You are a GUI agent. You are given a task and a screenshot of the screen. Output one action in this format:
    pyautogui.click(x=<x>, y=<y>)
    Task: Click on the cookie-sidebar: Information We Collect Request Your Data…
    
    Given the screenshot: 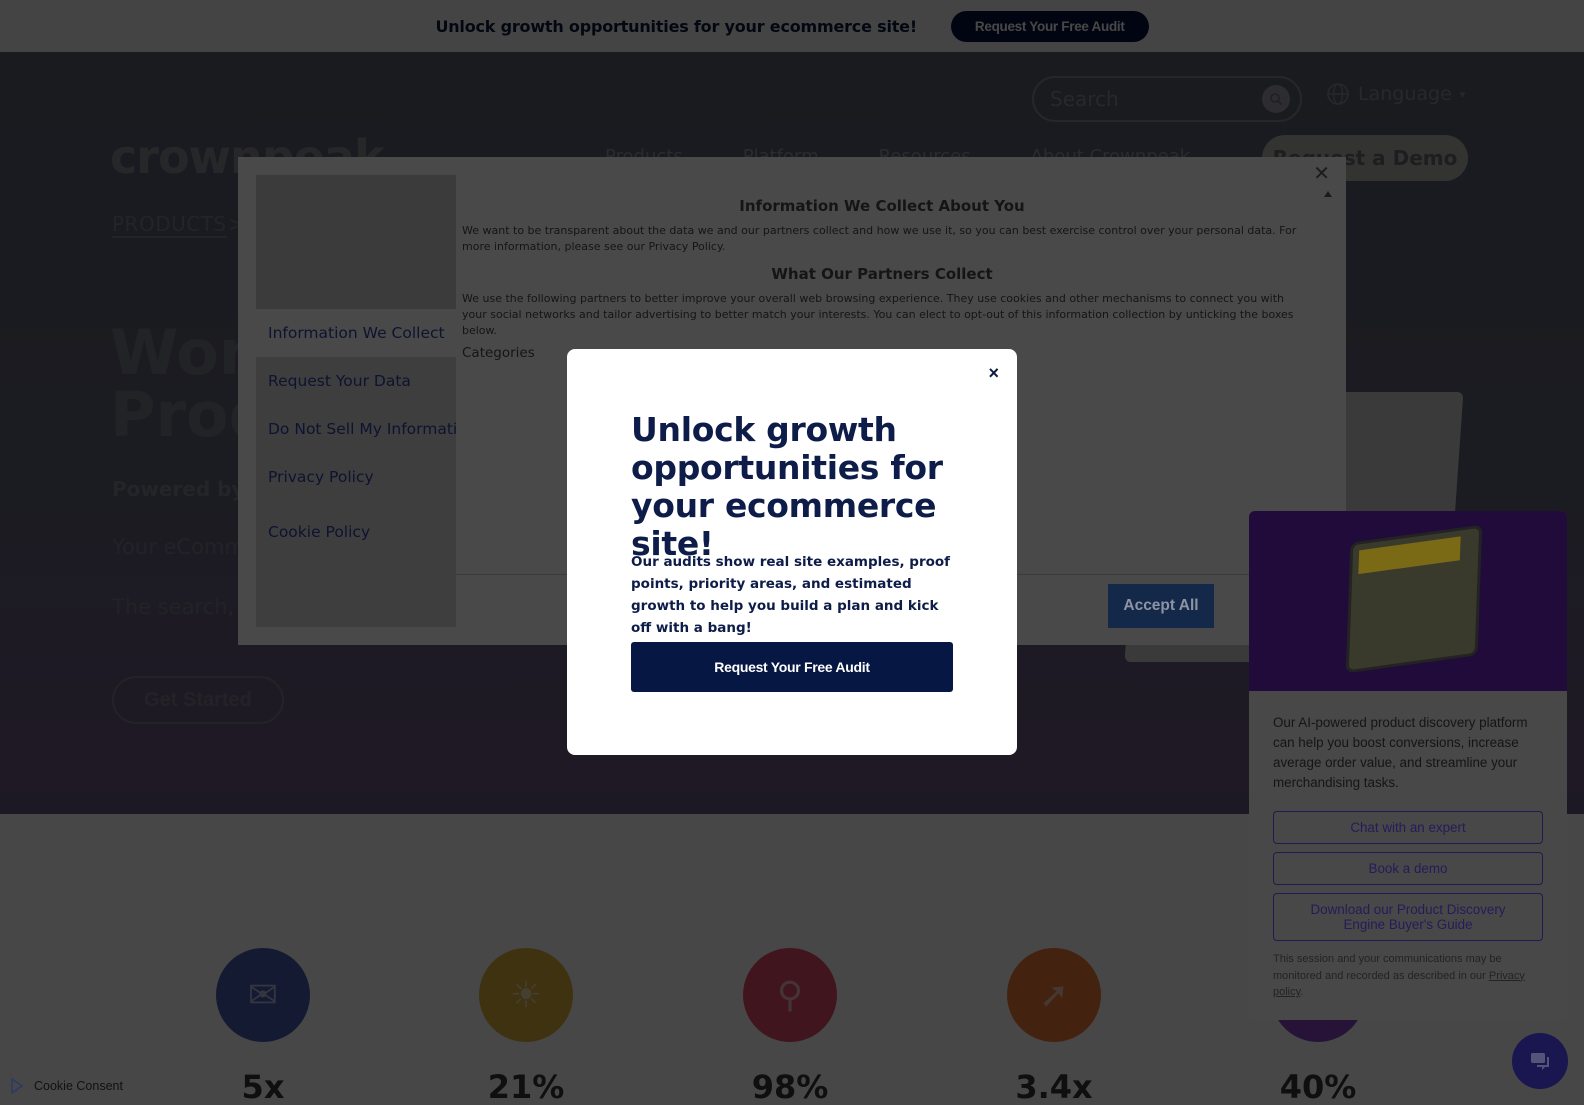 What is the action you would take?
    pyautogui.click(x=356, y=401)
    